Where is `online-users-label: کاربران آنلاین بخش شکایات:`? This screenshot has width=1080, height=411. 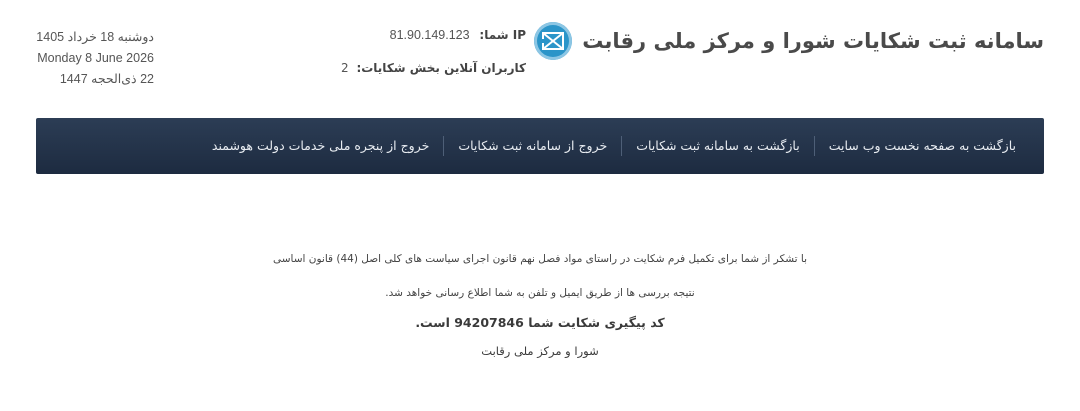 online-users-label: کاربران آنلاین بخش شکایات: is located at coordinates (441, 68).